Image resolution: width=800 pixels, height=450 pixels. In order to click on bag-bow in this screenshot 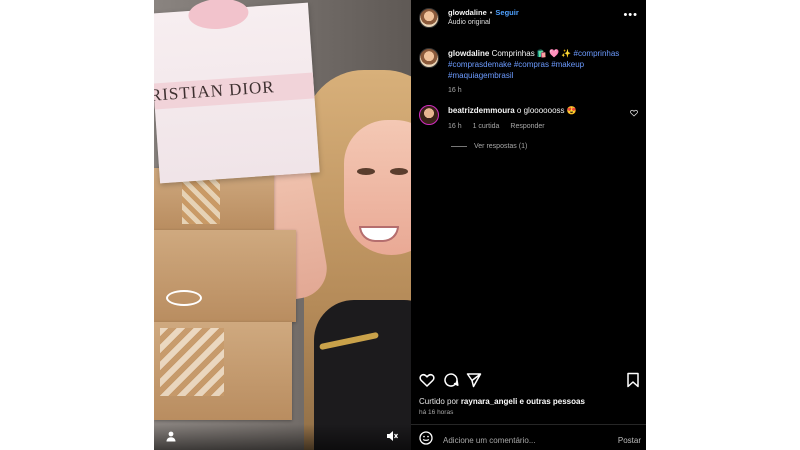, I will do `click(218, 15)`.